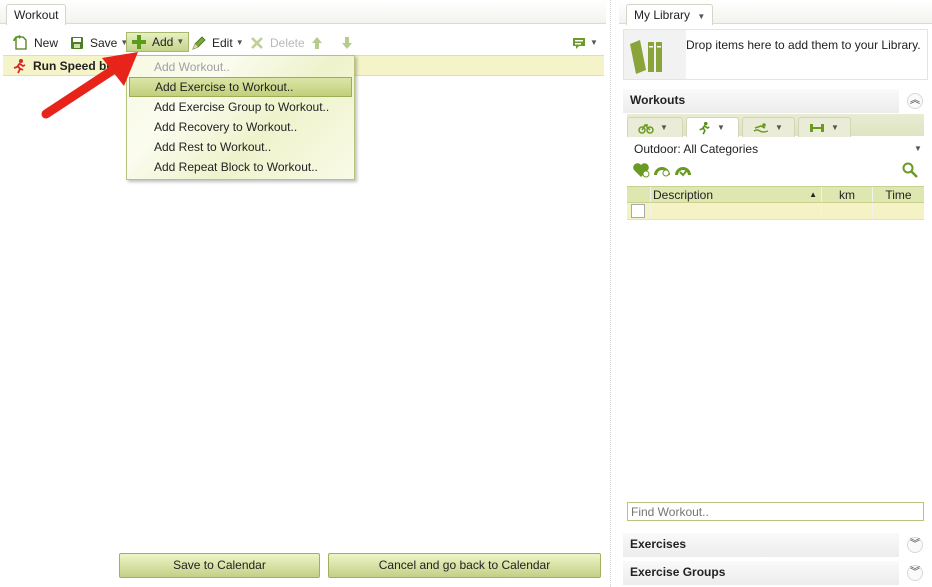 This screenshot has height=587, width=932. I want to click on swimmer-icon, so click(761, 127).